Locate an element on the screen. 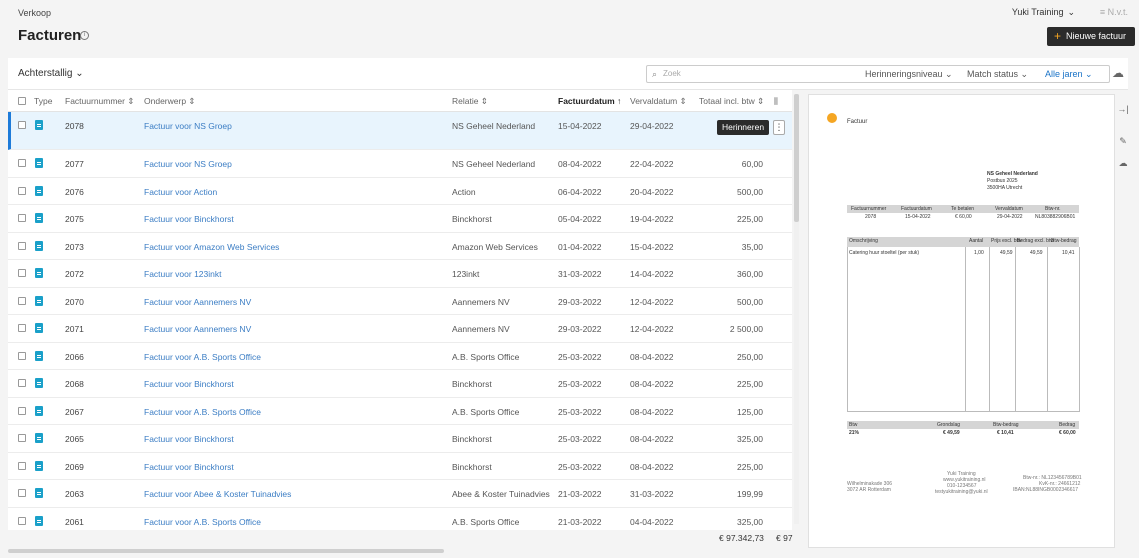 The height and width of the screenshot is (558, 1139). vertical-scrollbar is located at coordinates (796, 309).